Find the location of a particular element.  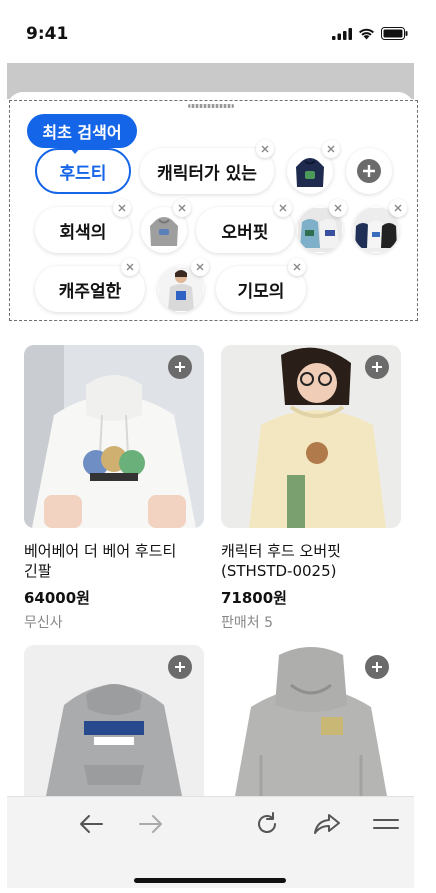

product-seller-2: 판매처 5 is located at coordinates (247, 623).